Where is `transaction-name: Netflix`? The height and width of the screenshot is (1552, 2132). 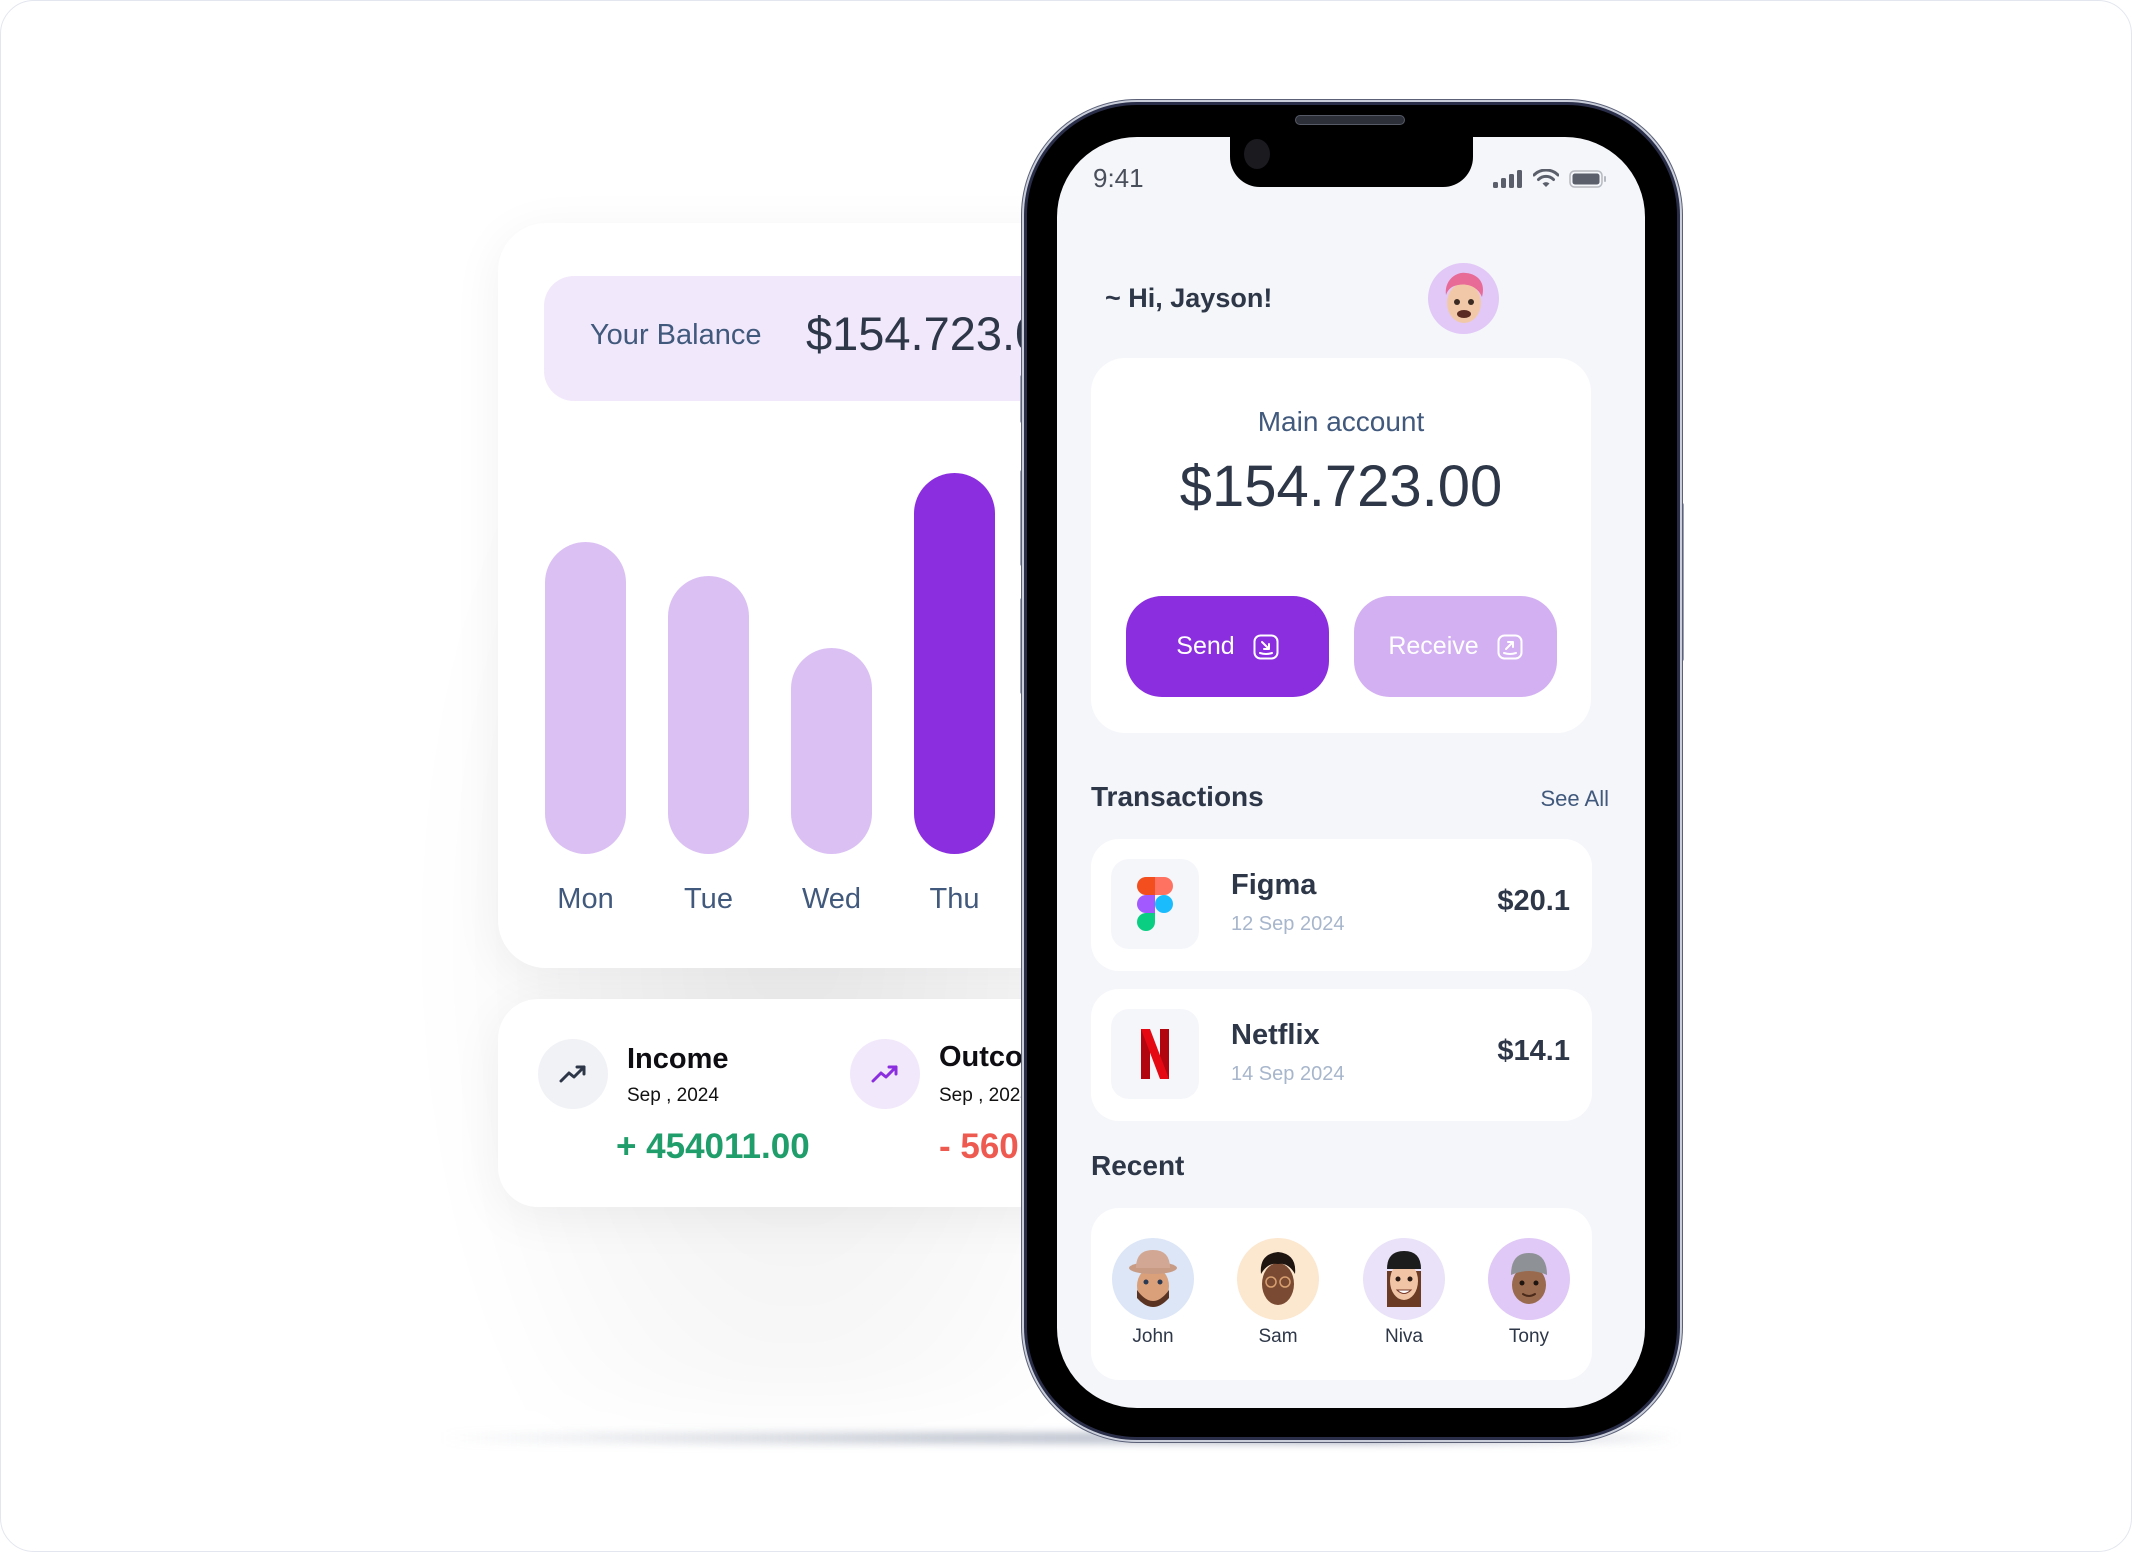 transaction-name: Netflix is located at coordinates (1275, 1035).